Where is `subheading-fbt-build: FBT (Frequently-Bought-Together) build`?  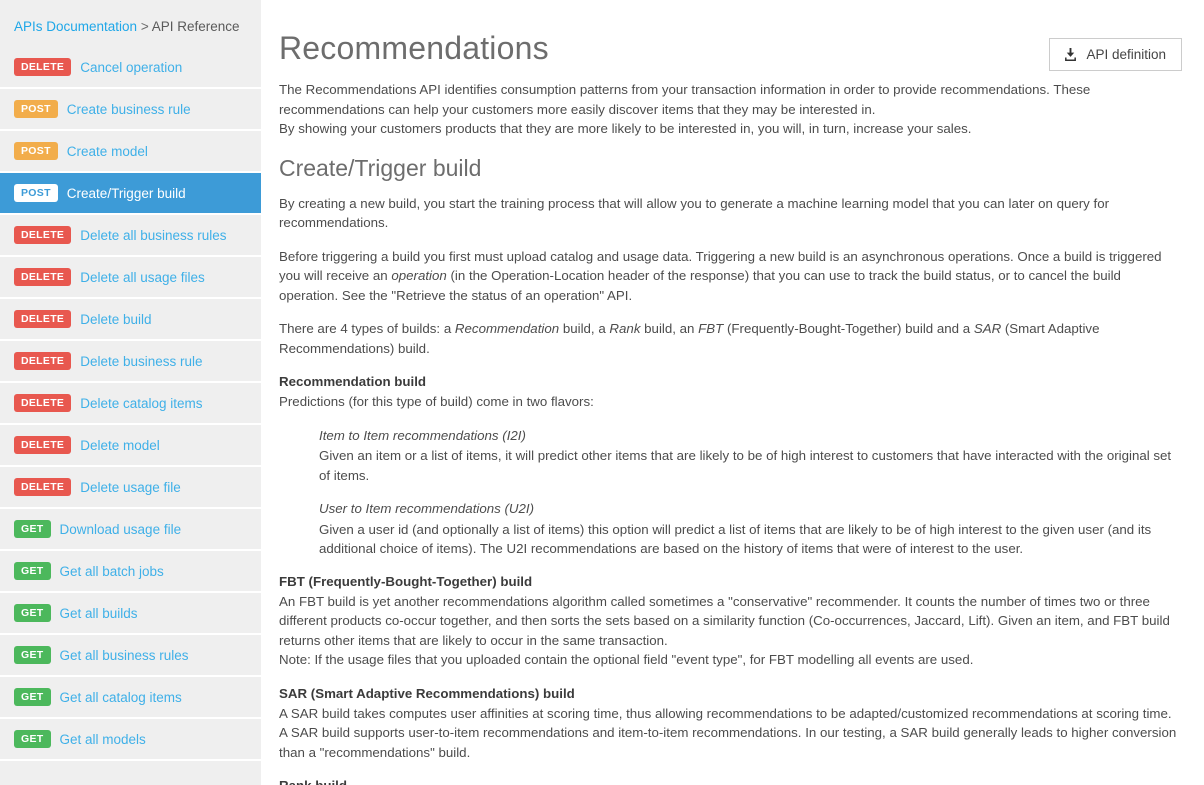
subheading-fbt-build: FBT (Frequently-Bought-Together) build is located at coordinates (406, 581).